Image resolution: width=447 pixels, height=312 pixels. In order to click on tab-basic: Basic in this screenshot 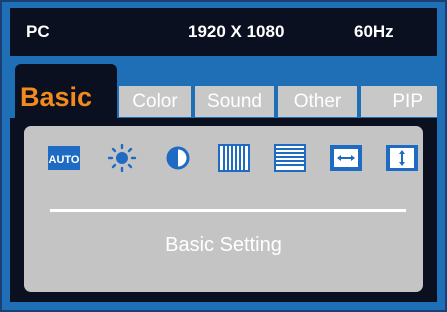, I will do `click(66, 94)`.